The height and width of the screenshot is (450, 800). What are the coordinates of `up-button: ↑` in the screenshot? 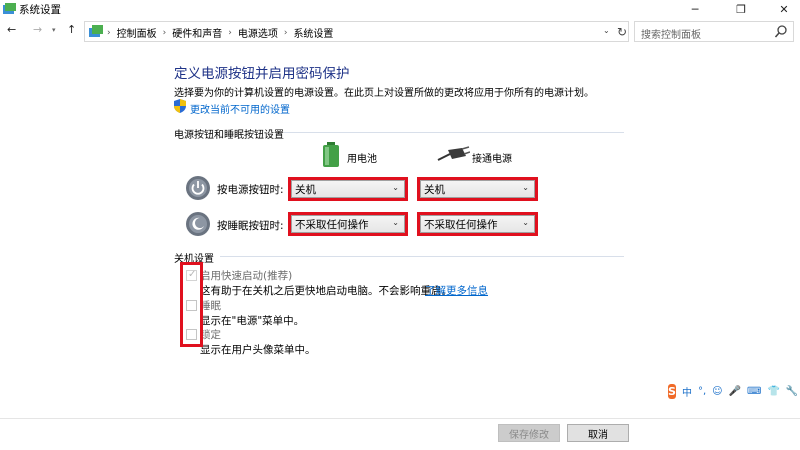 It's located at (71, 29).